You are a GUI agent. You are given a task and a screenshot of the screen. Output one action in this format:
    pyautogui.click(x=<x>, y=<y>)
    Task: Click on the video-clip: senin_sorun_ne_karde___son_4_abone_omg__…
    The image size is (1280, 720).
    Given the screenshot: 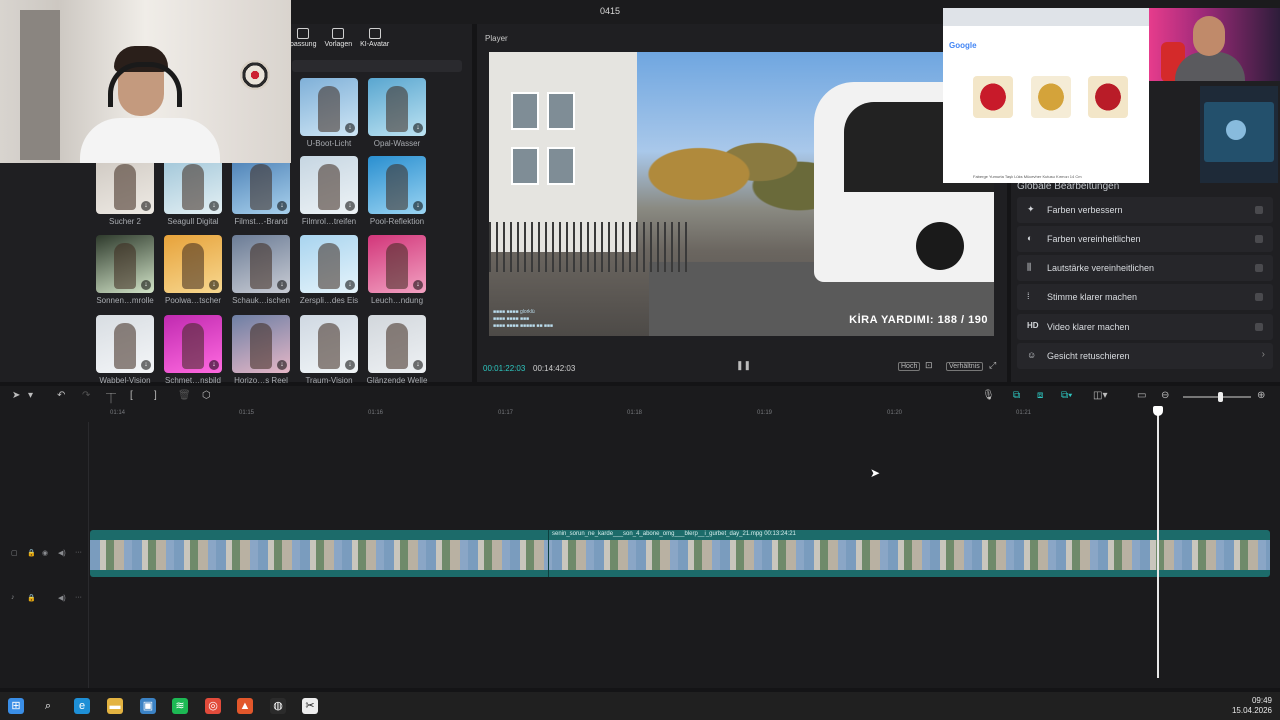 What is the action you would take?
    pyautogui.click(x=680, y=553)
    